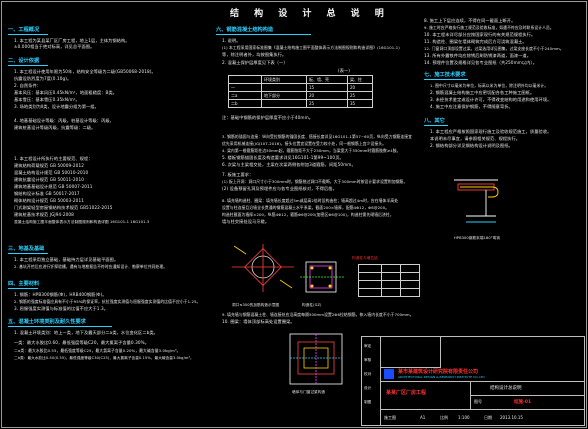 The width and height of the screenshot is (588, 429). What do you see at coordinates (72, 40) in the screenshot?
I see `text-line: 1. 本工程为某县某厂区厂房工程，地上1层，主体为钢结构。` at bounding box center [72, 40].